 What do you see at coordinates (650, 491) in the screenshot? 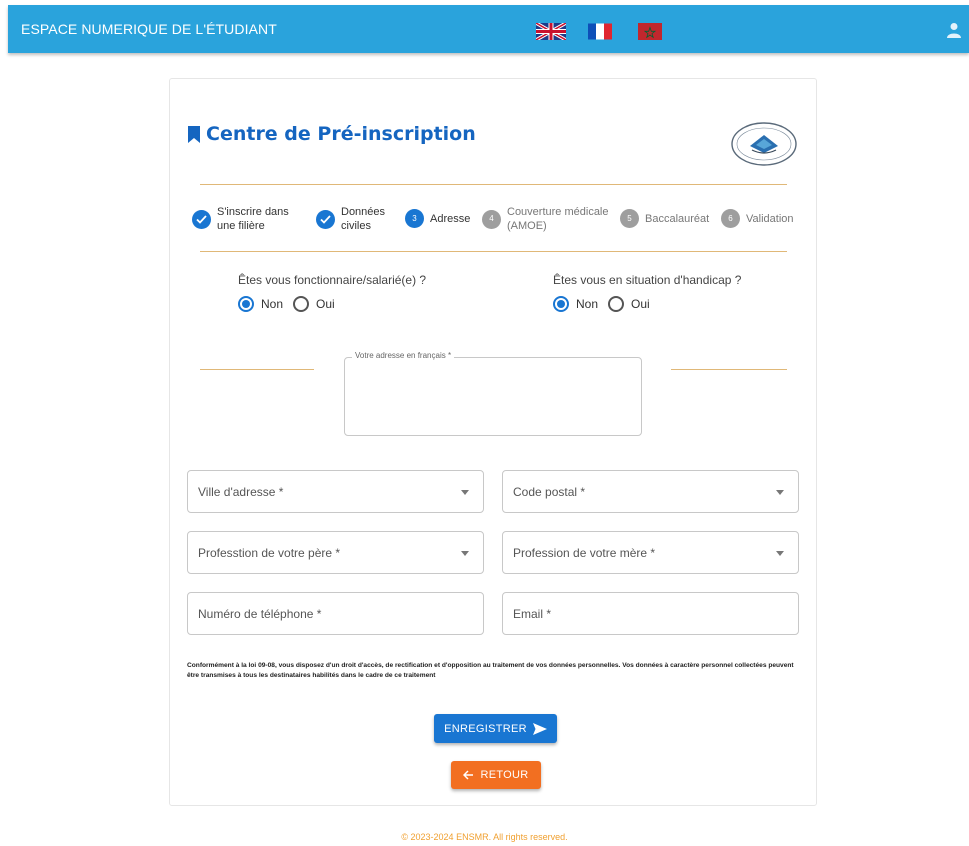
I see `code-postal-select: Code postal *` at bounding box center [650, 491].